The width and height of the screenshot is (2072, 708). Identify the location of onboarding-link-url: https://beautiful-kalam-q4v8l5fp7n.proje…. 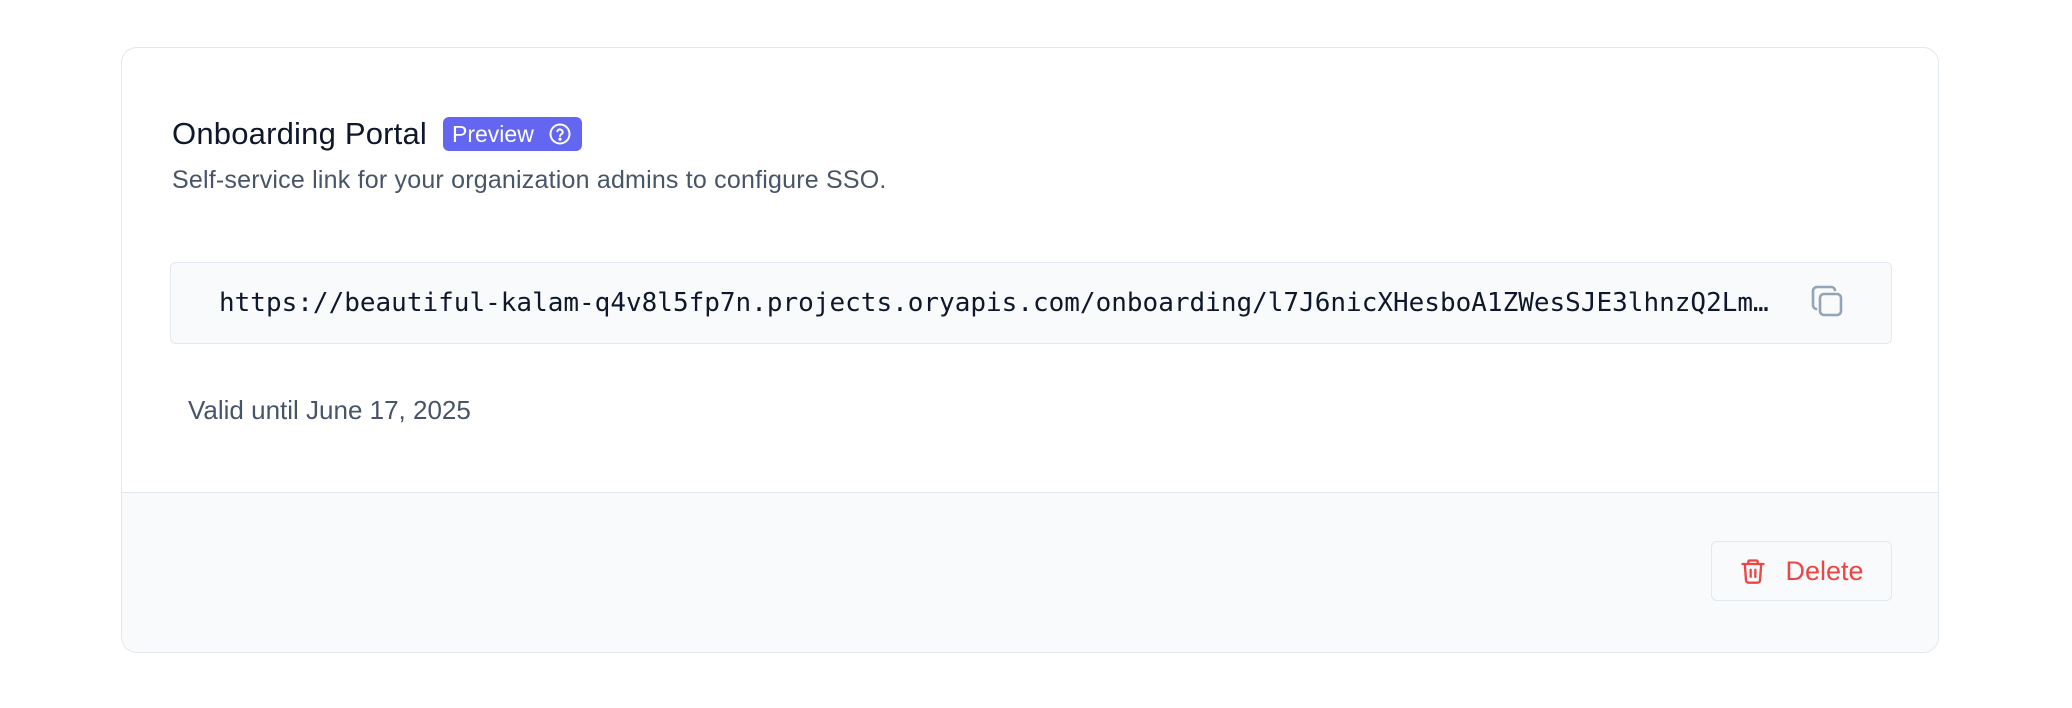
(1009, 303).